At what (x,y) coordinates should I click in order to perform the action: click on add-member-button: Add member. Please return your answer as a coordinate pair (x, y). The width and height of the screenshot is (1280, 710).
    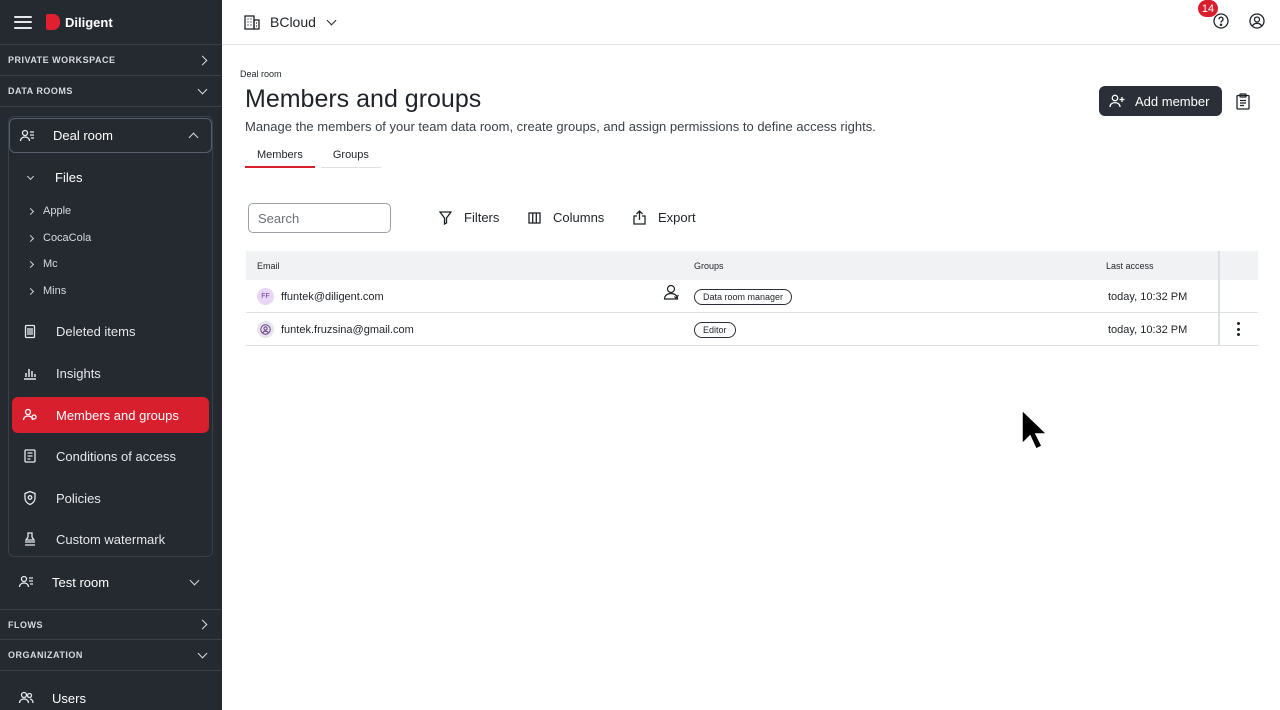
    Looking at the image, I should click on (1160, 101).